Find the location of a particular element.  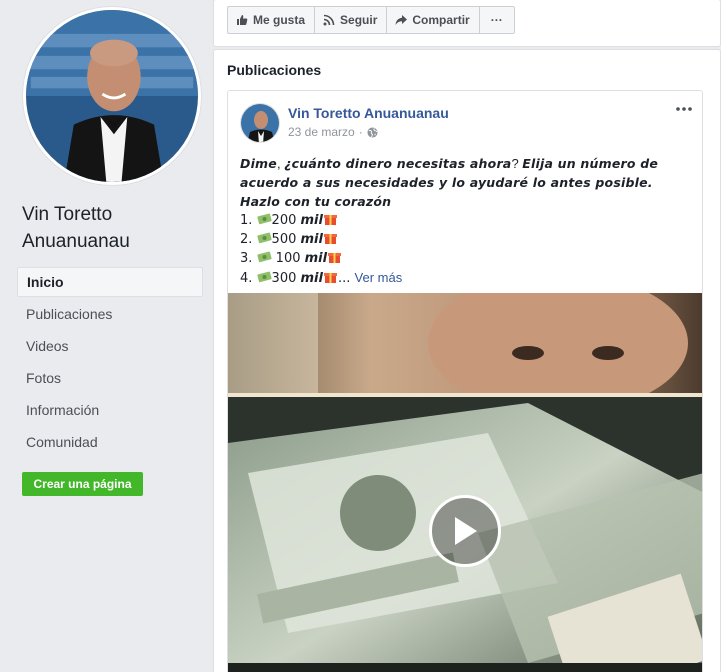

like-button: Me gusta is located at coordinates (271, 20).